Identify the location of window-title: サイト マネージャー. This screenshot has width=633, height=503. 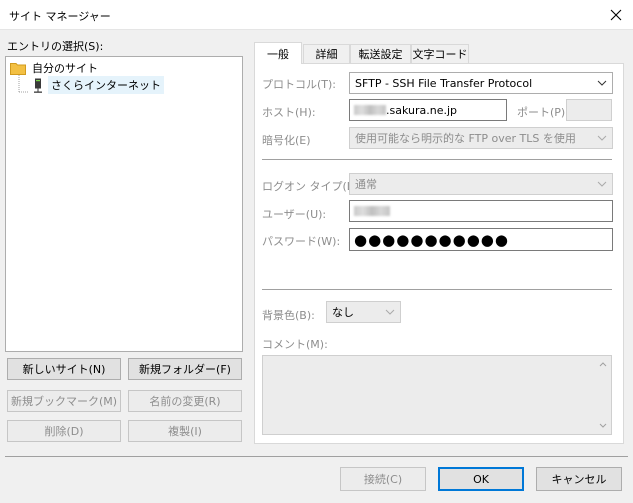
(60, 16).